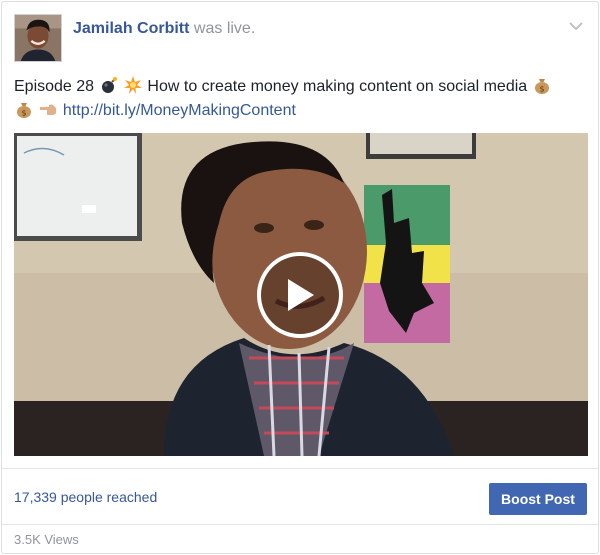 The width and height of the screenshot is (600, 555). What do you see at coordinates (46, 539) in the screenshot?
I see `views-count: 3.5K Views` at bounding box center [46, 539].